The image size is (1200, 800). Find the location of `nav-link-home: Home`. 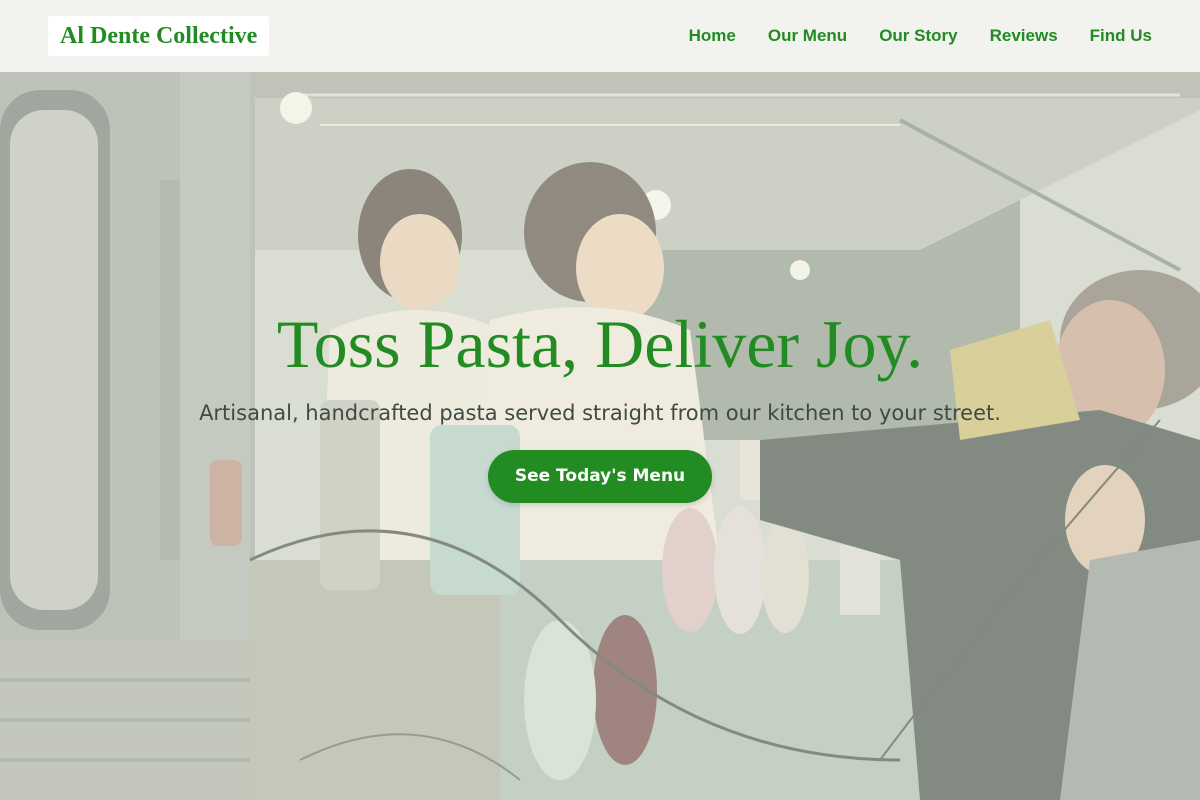

nav-link-home: Home is located at coordinates (712, 35).